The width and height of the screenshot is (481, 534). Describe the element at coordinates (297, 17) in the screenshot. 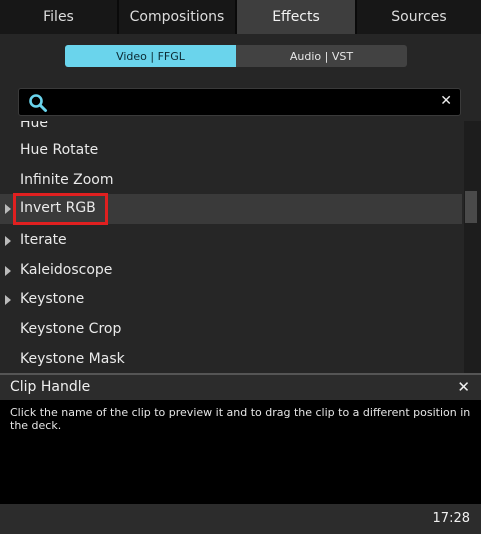

I see `tab-effects: Effects` at that location.